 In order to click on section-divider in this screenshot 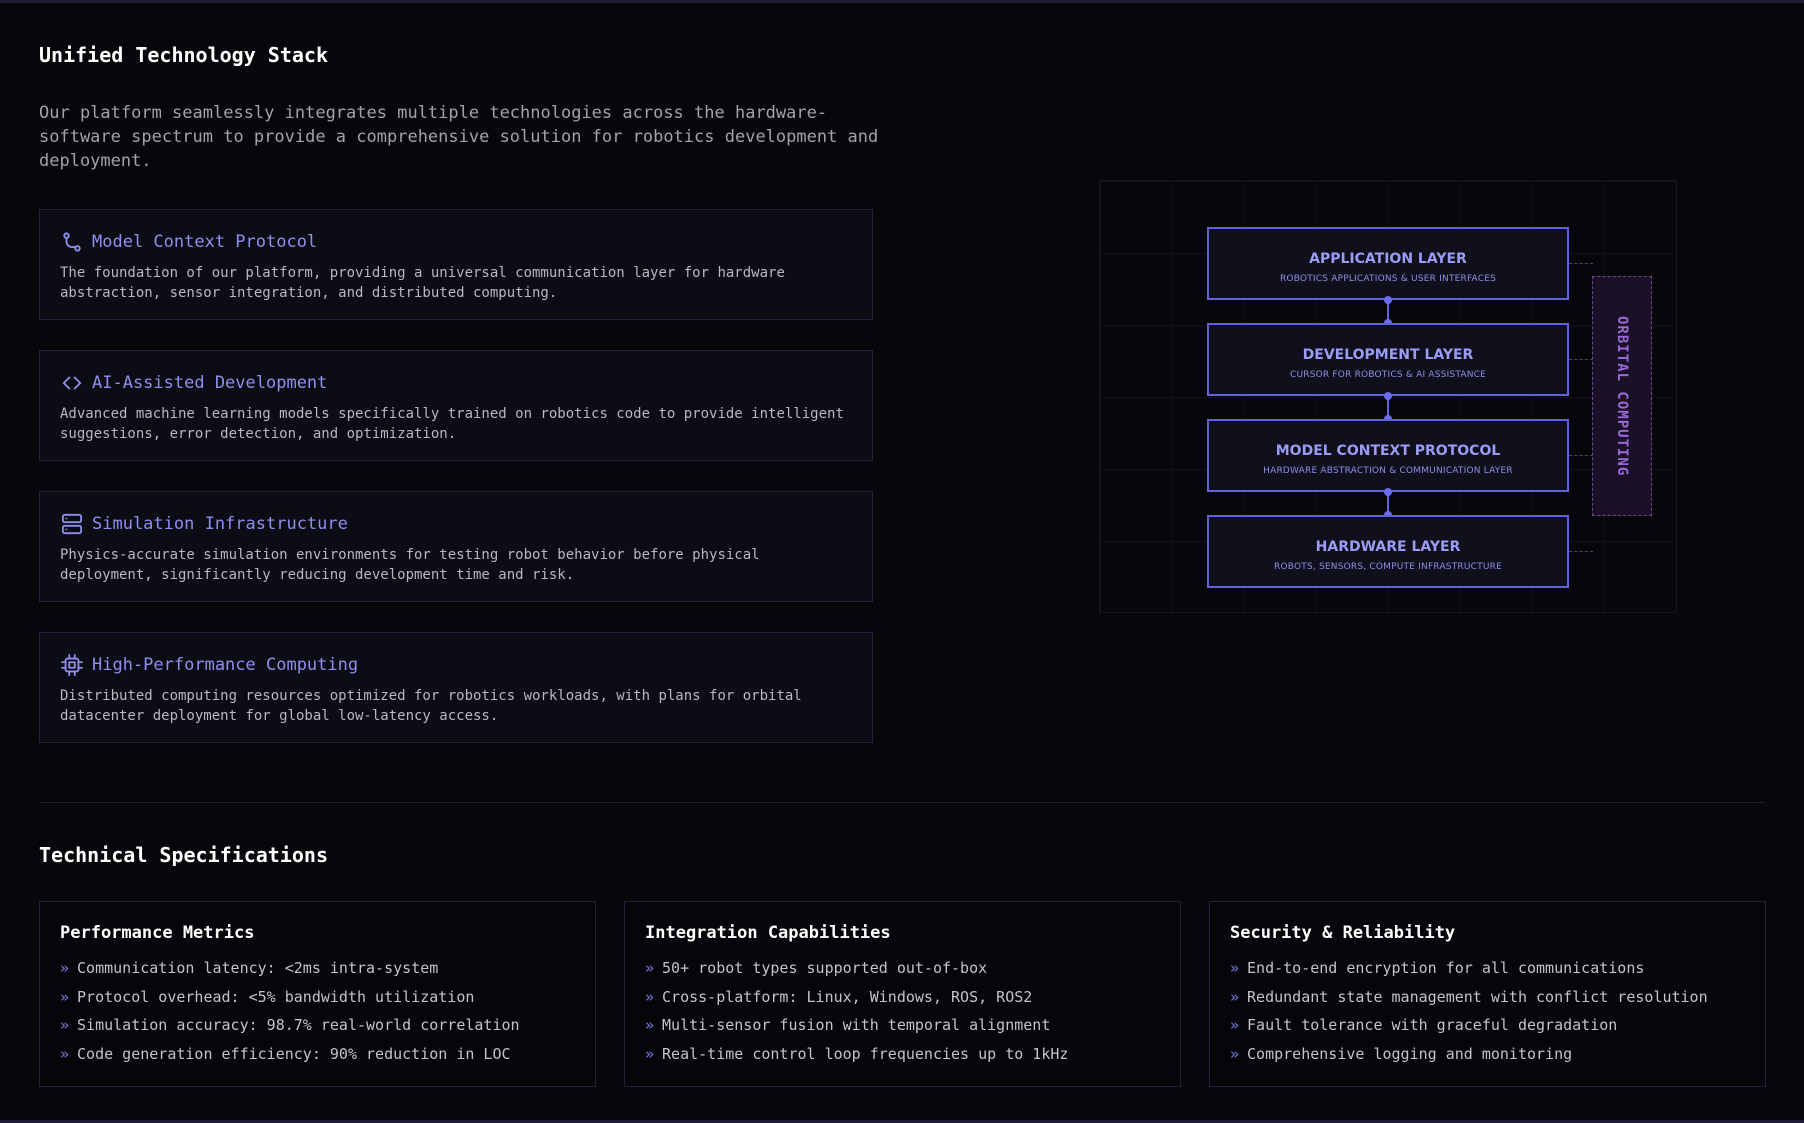, I will do `click(902, 802)`.